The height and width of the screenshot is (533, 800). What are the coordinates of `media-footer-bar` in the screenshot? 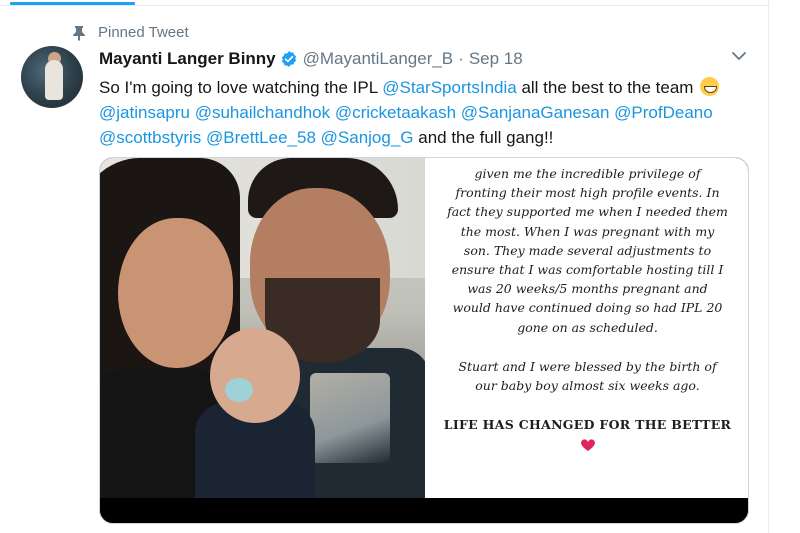 It's located at (424, 510).